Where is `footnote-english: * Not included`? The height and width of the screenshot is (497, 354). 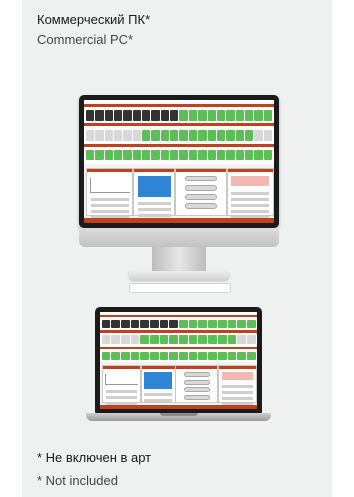 footnote-english: * Not included is located at coordinates (77, 480).